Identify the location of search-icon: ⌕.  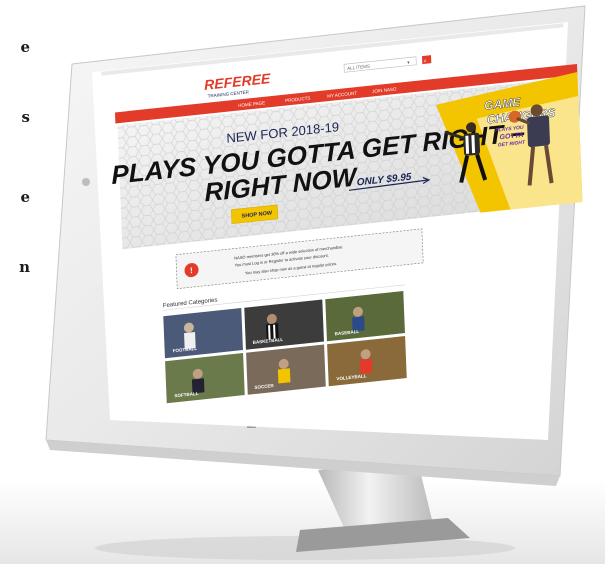
(425, 61).